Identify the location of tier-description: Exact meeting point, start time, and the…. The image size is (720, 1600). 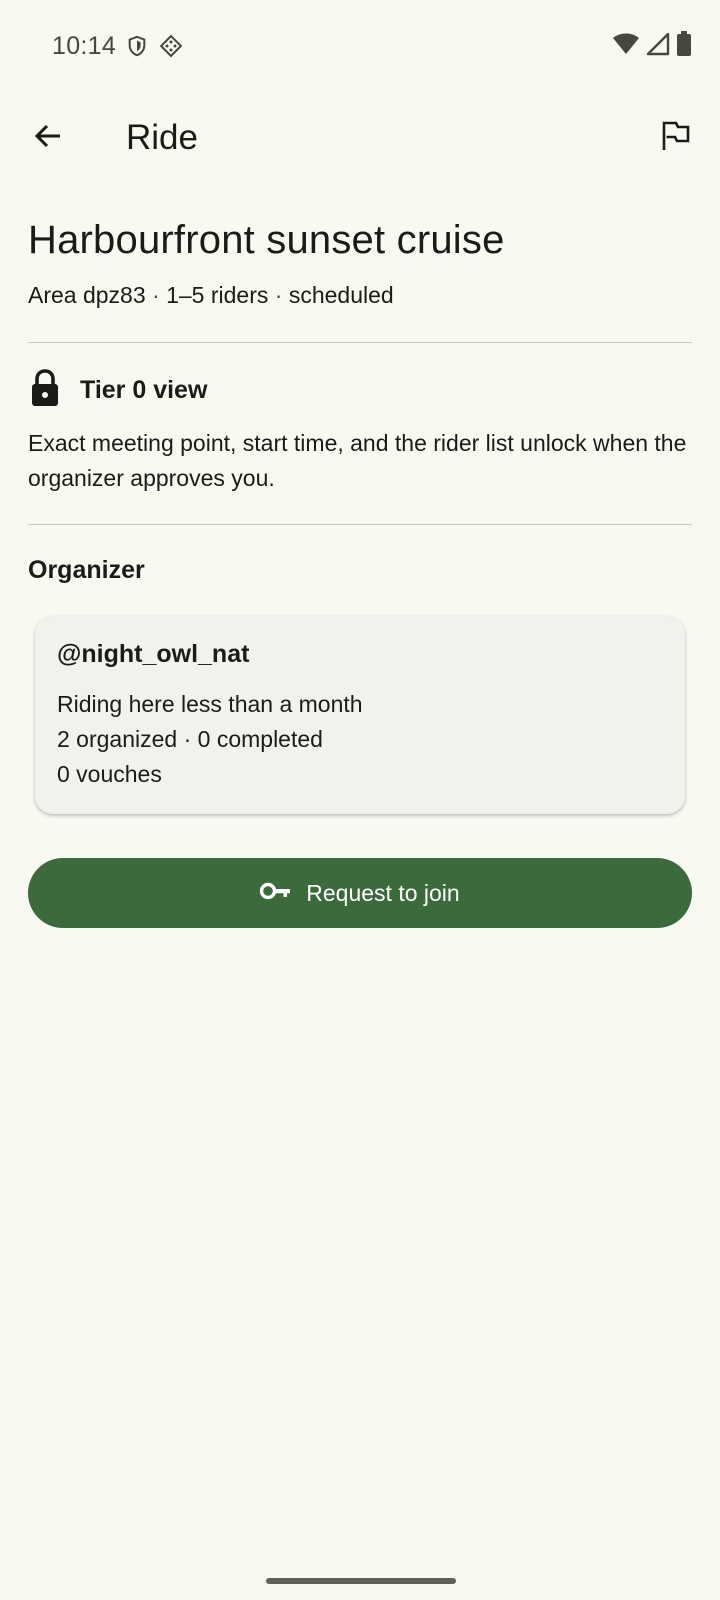
(357, 460).